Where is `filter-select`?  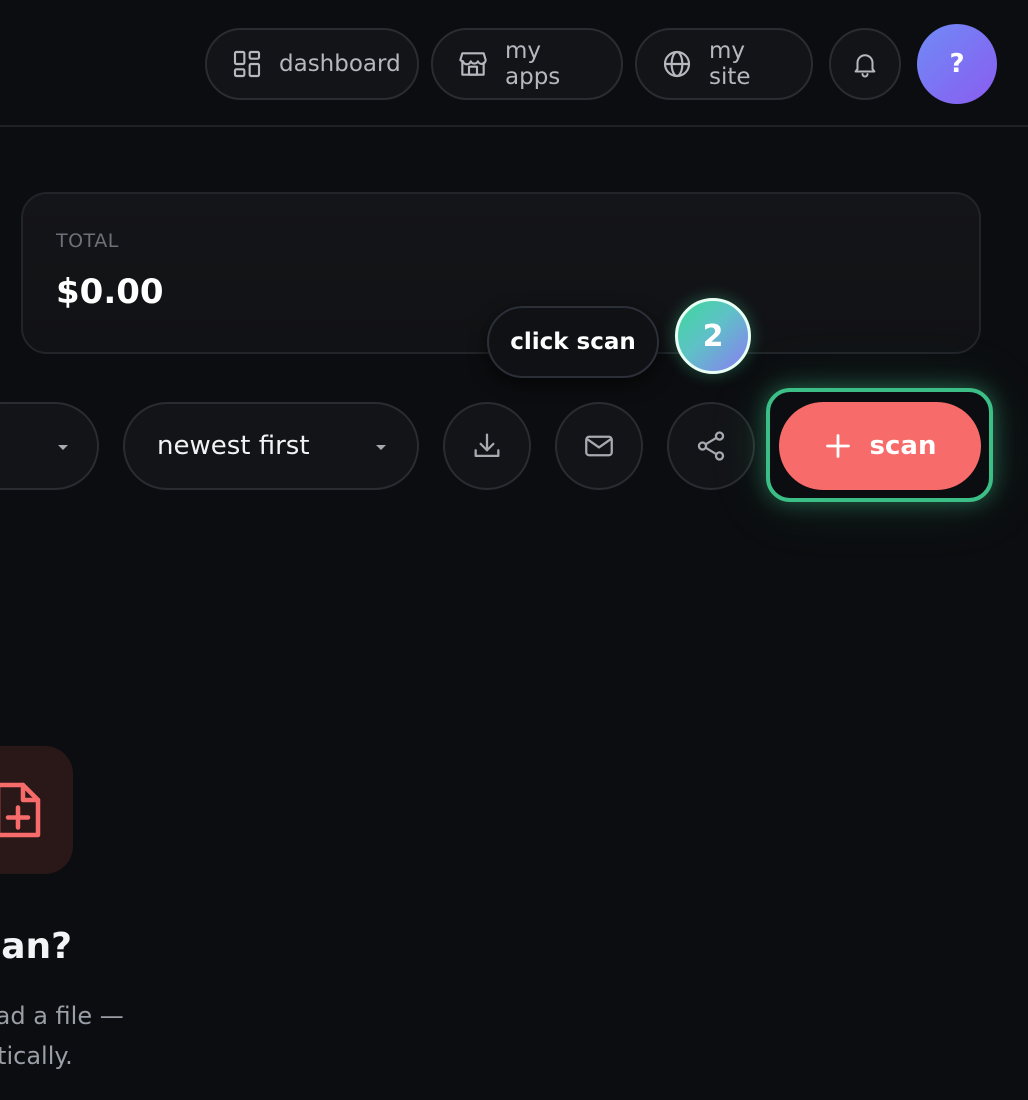 filter-select is located at coordinates (49, 446).